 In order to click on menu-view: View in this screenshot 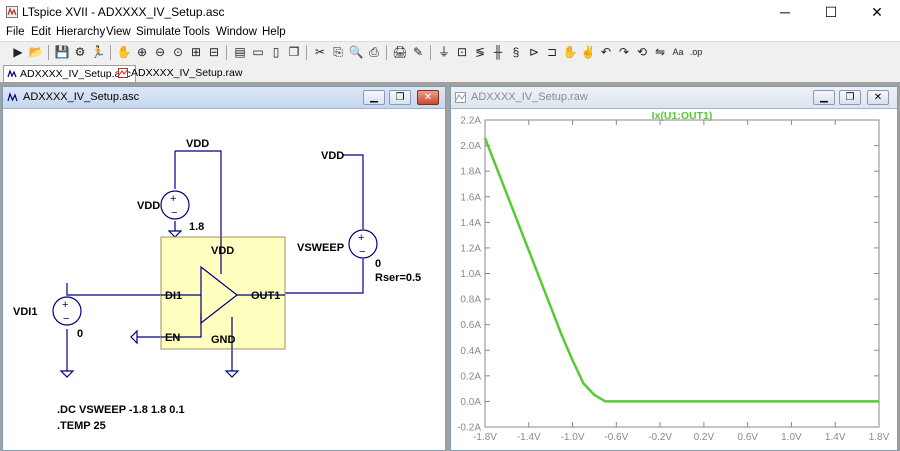, I will do `click(118, 32)`.